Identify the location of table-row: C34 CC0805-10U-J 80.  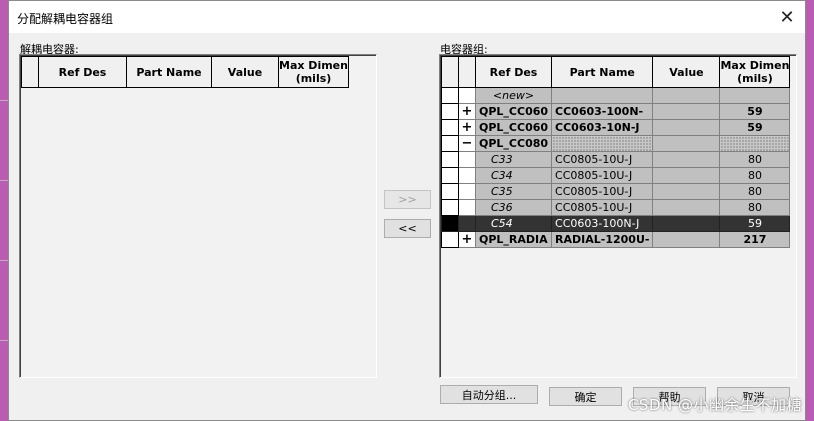
(616, 175).